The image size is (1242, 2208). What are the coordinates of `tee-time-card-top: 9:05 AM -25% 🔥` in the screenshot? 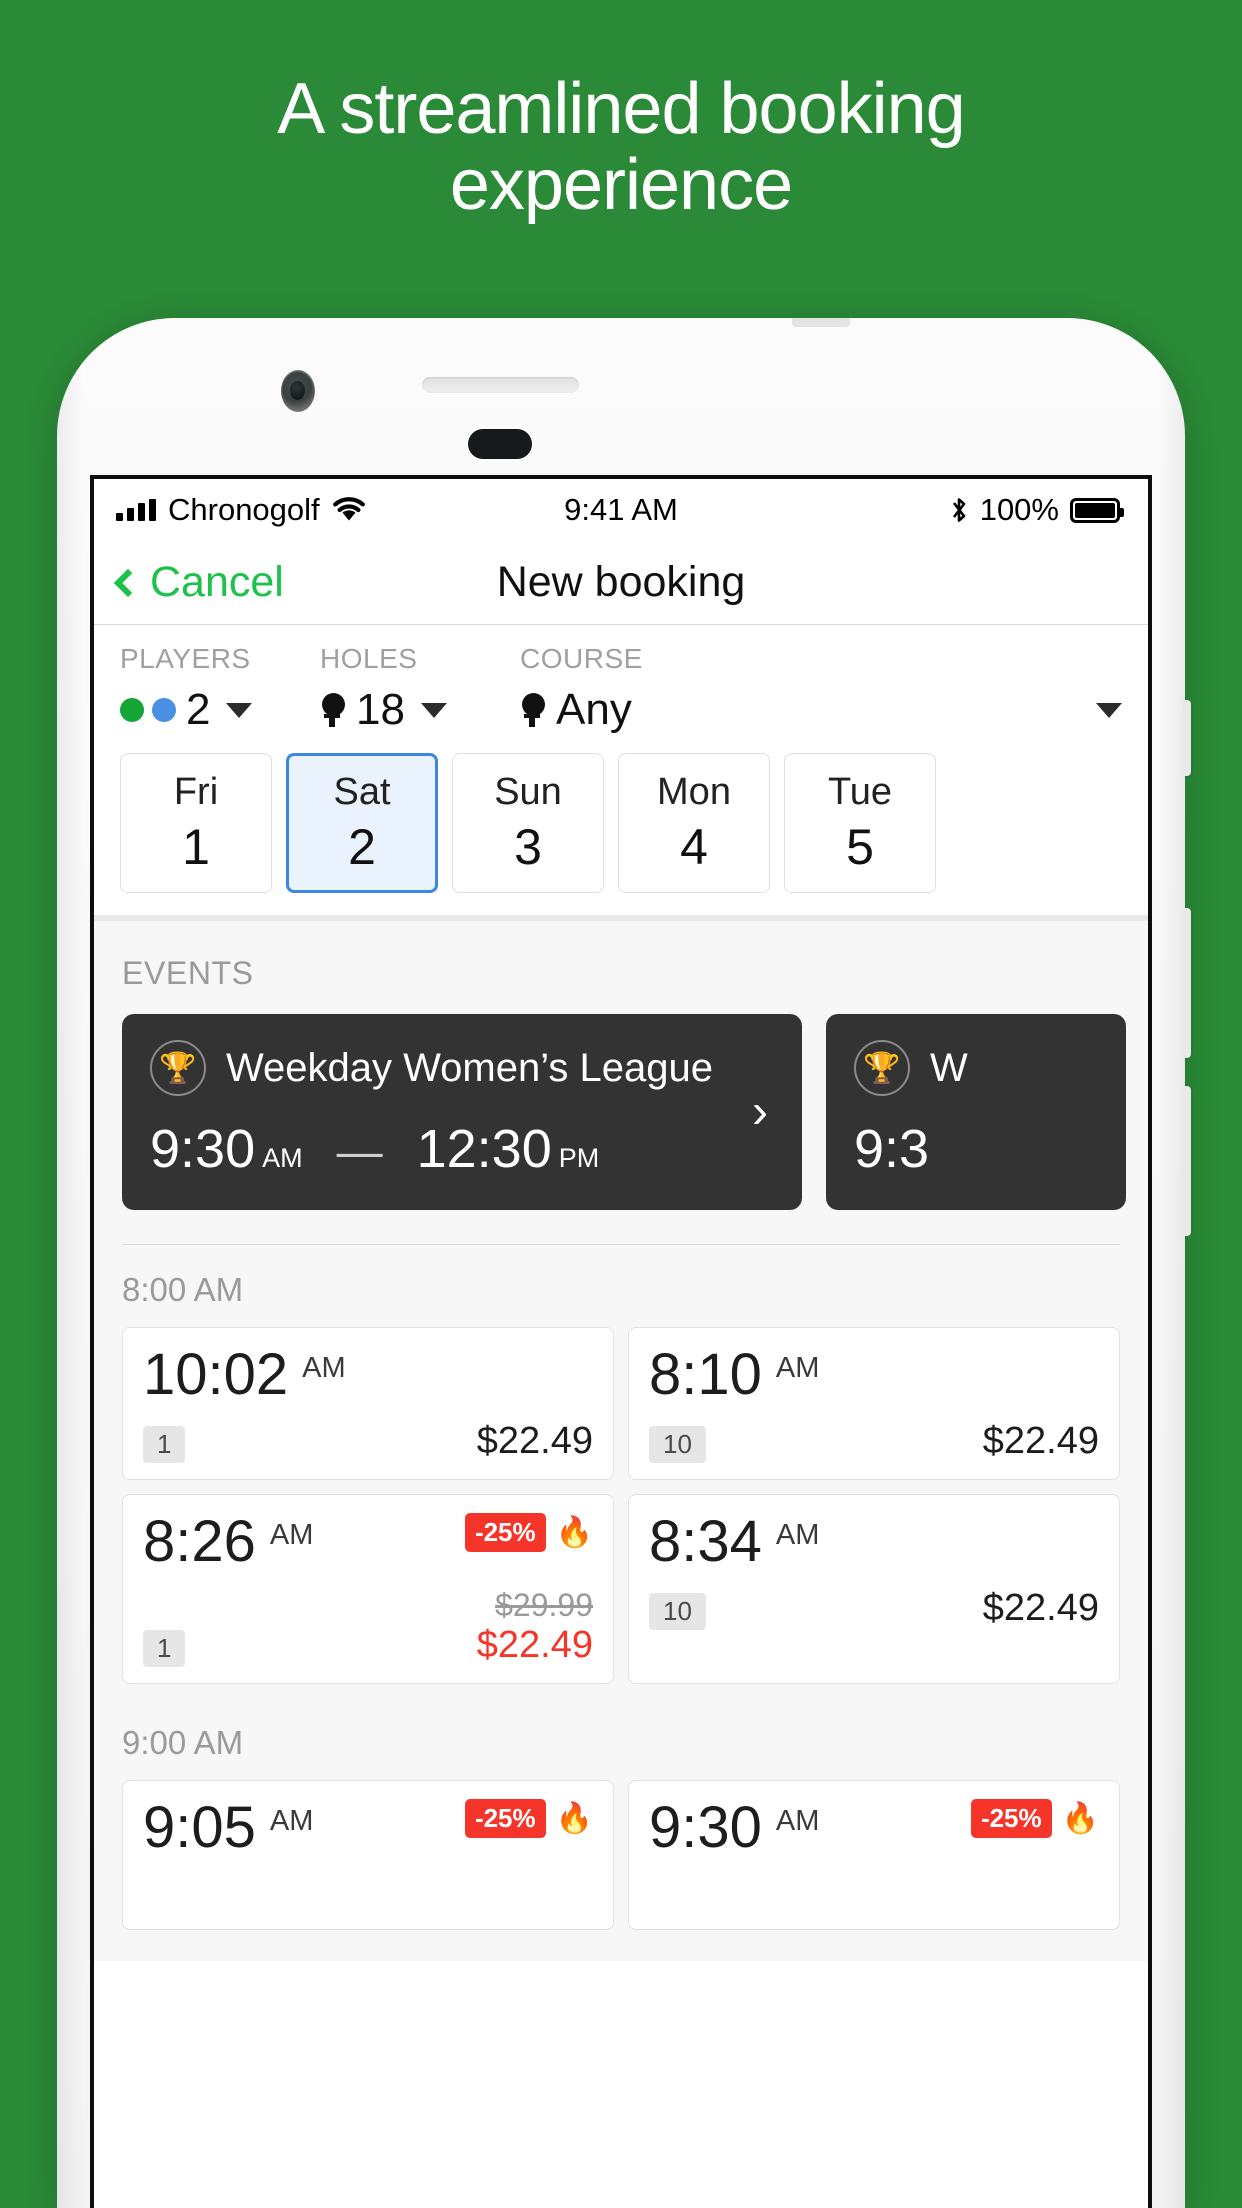 It's located at (368, 1828).